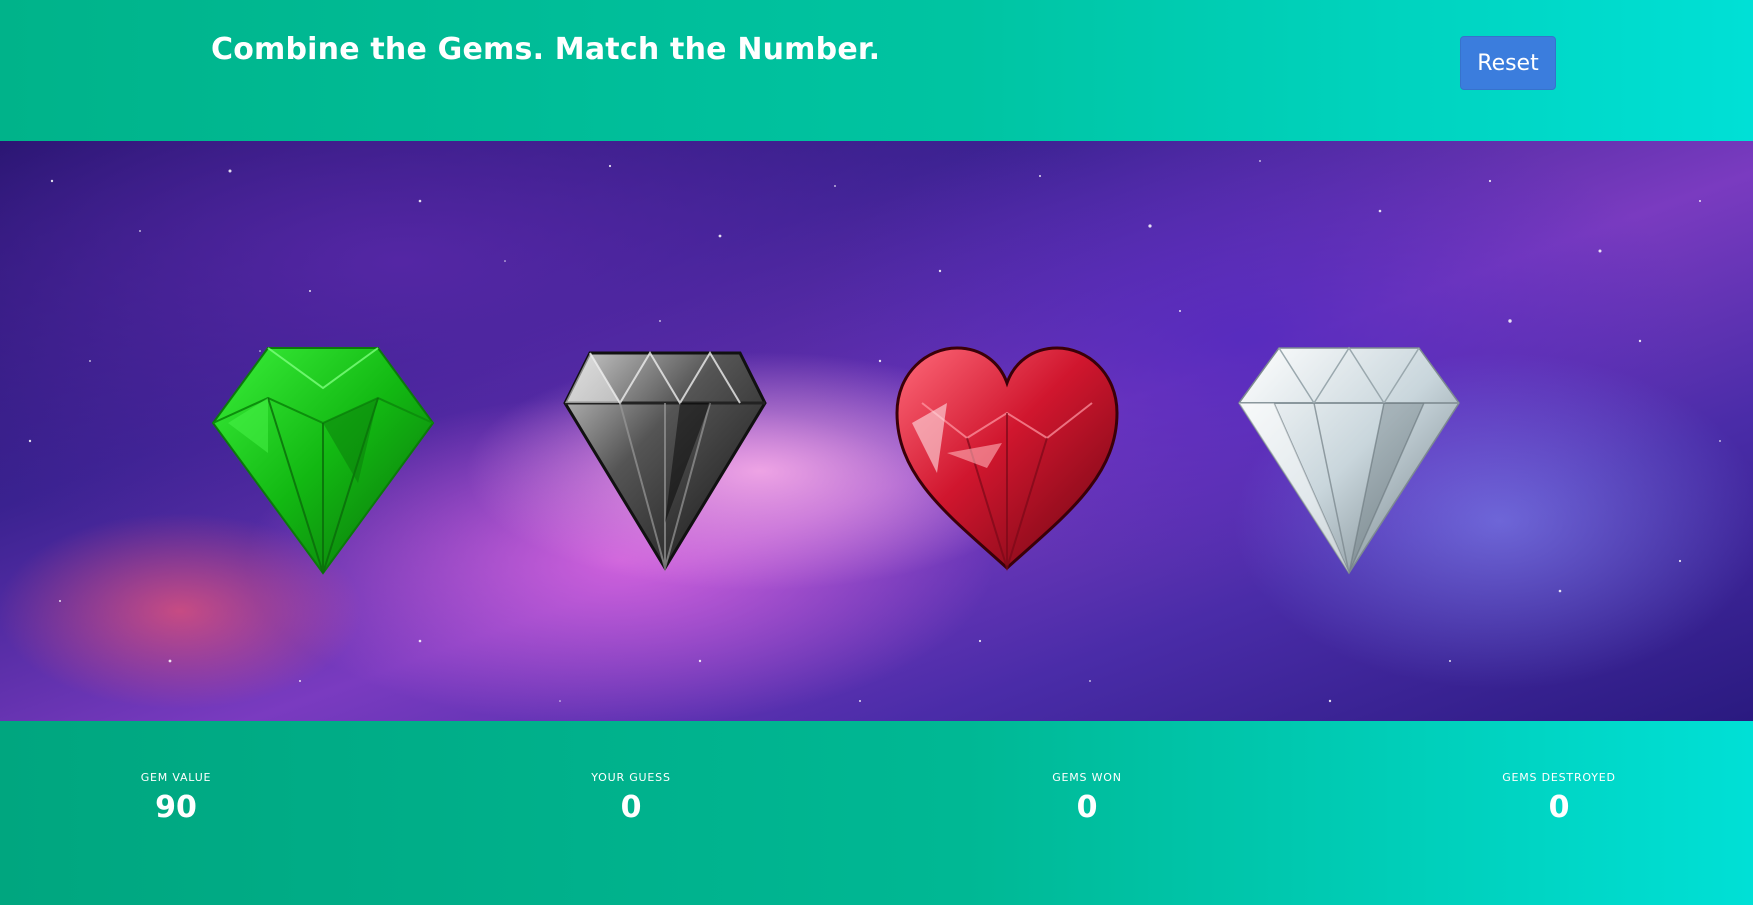 Image resolution: width=1753 pixels, height=905 pixels. I want to click on black-diamond, so click(665, 460).